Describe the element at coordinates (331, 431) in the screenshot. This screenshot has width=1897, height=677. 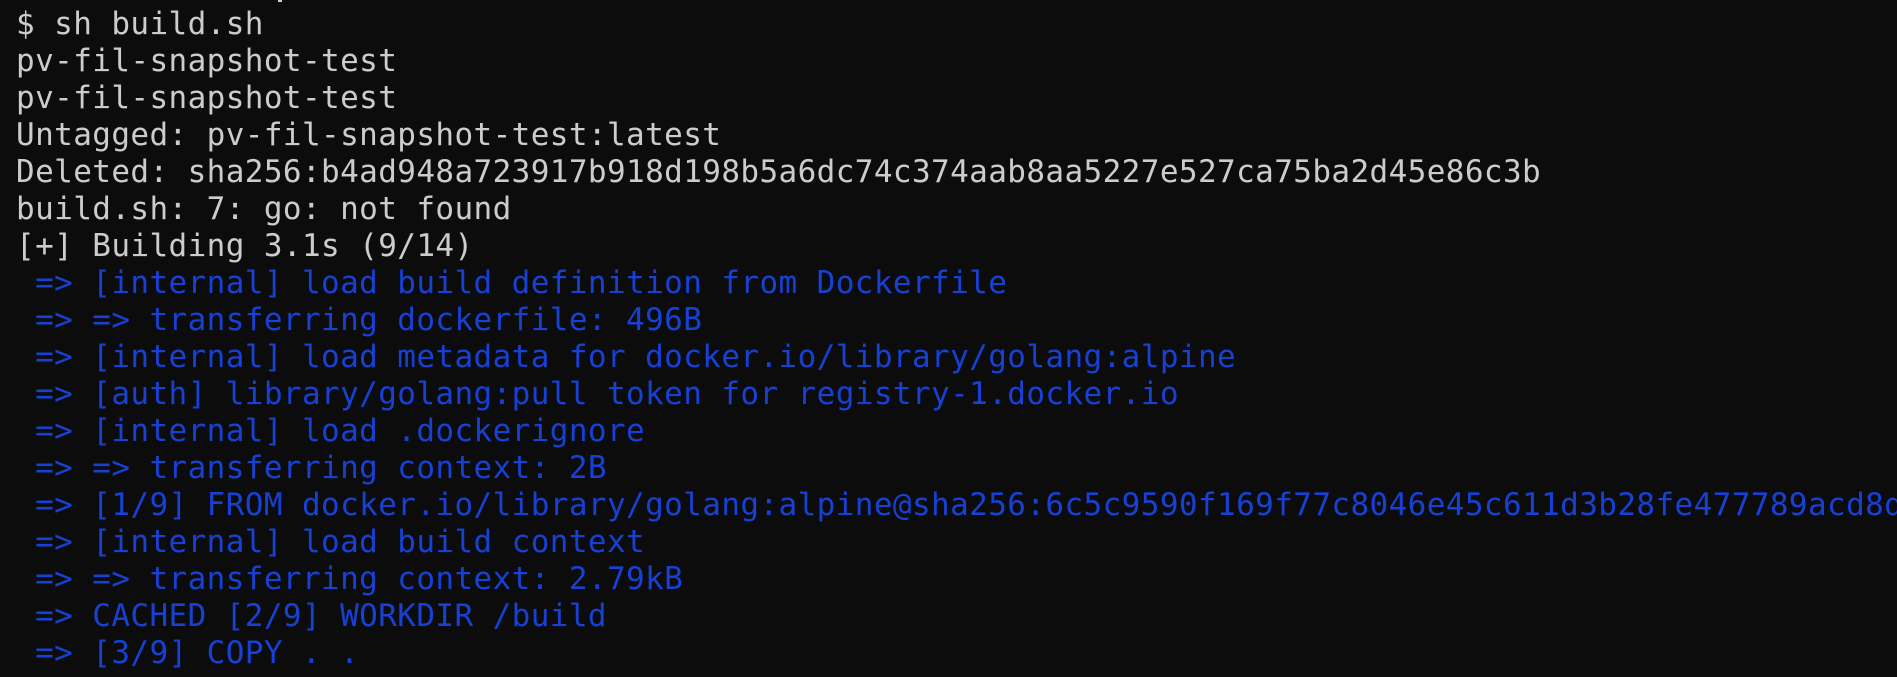
I see `buildkit-step-line: => [internal] load .dockerignore` at that location.